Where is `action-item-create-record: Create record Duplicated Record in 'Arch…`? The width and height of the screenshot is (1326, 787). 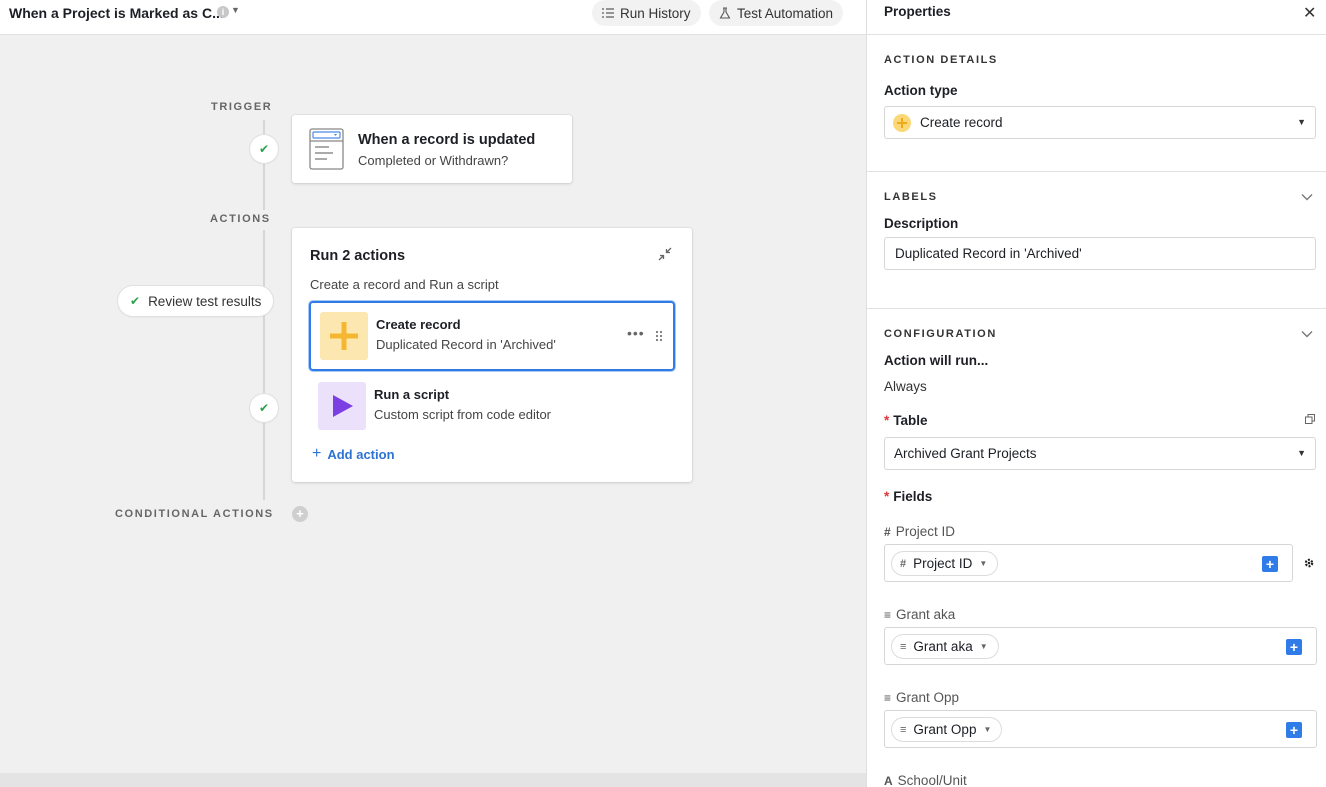
action-item-create-record: Create record Duplicated Record in 'Arch… is located at coordinates (492, 336).